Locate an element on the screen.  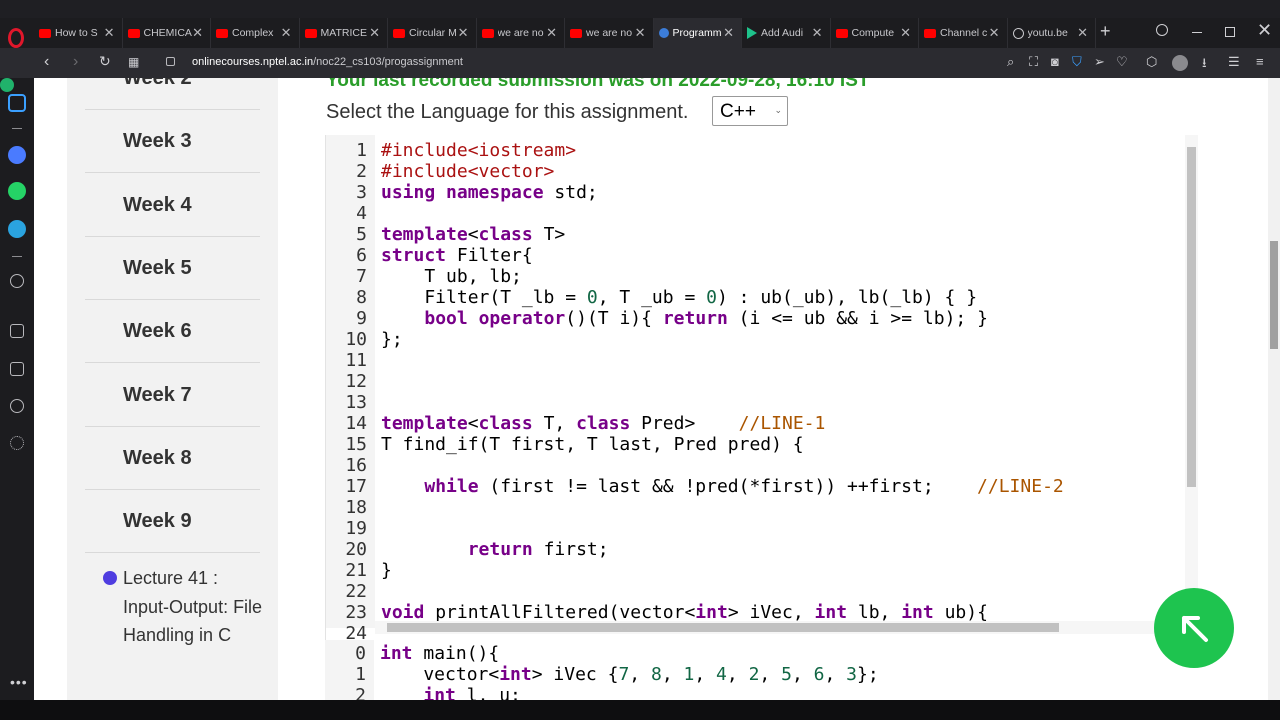
settings-icon is located at coordinates (17, 443).